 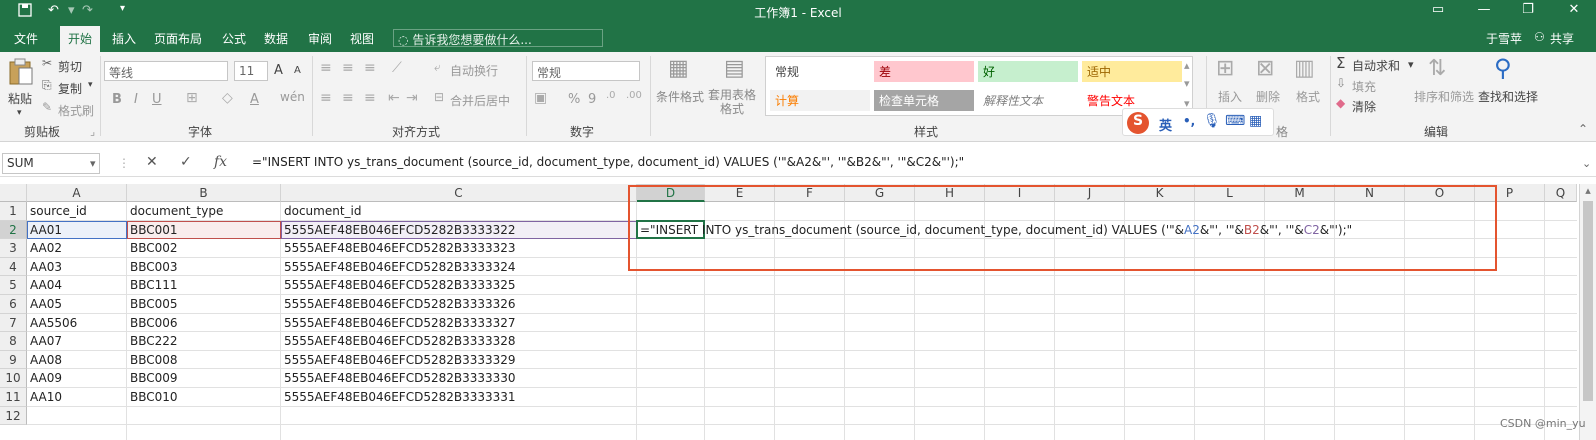 I want to click on align-top-icon: ≡, so click(x=326, y=68).